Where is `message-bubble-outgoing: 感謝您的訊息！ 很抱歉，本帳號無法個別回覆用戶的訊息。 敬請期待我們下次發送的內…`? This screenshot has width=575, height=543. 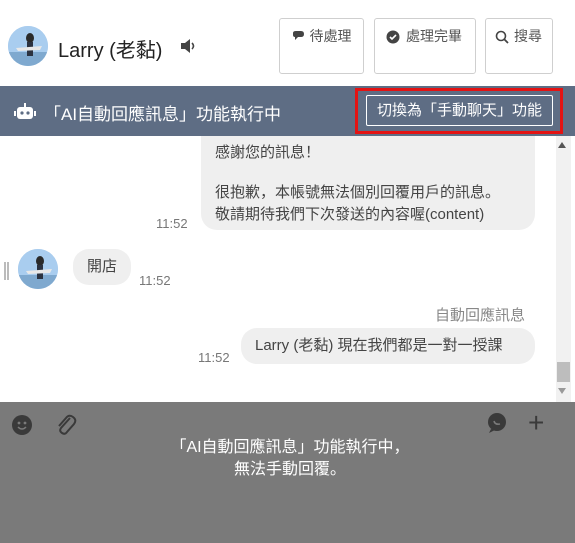 message-bubble-outgoing: 感謝您的訊息！ 很抱歉，本帳號無法個別回覆用戶的訊息。 敬請期待我們下次發送的內… is located at coordinates (368, 183).